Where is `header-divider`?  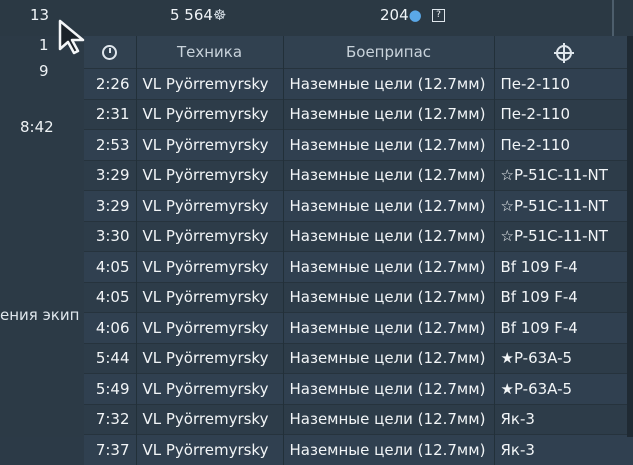 header-divider is located at coordinates (613, 18).